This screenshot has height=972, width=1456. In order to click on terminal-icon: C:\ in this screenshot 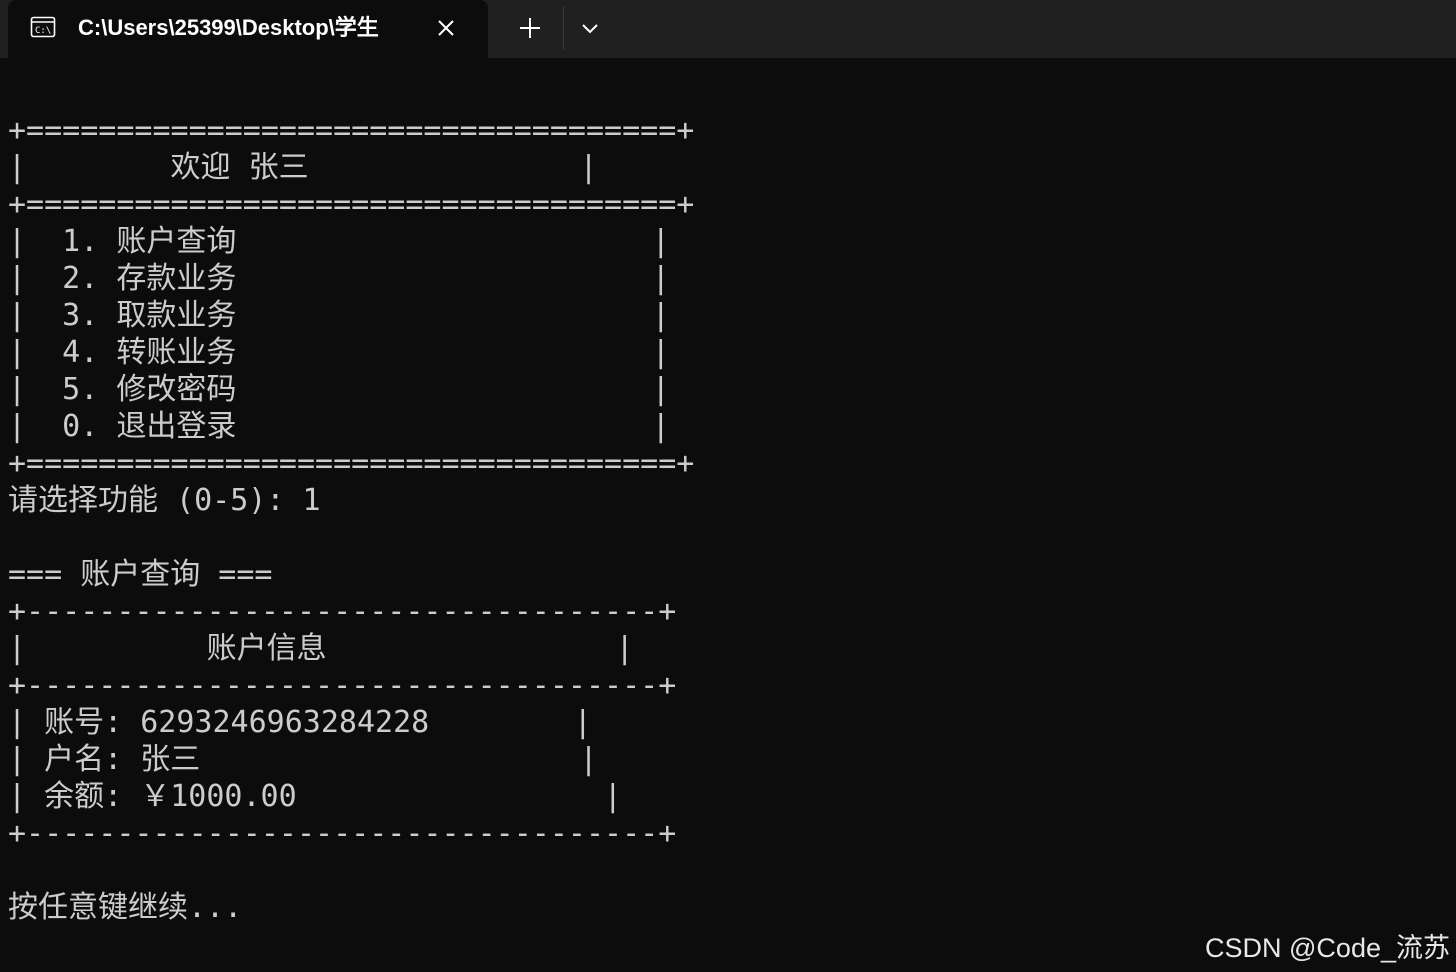, I will do `click(43, 27)`.